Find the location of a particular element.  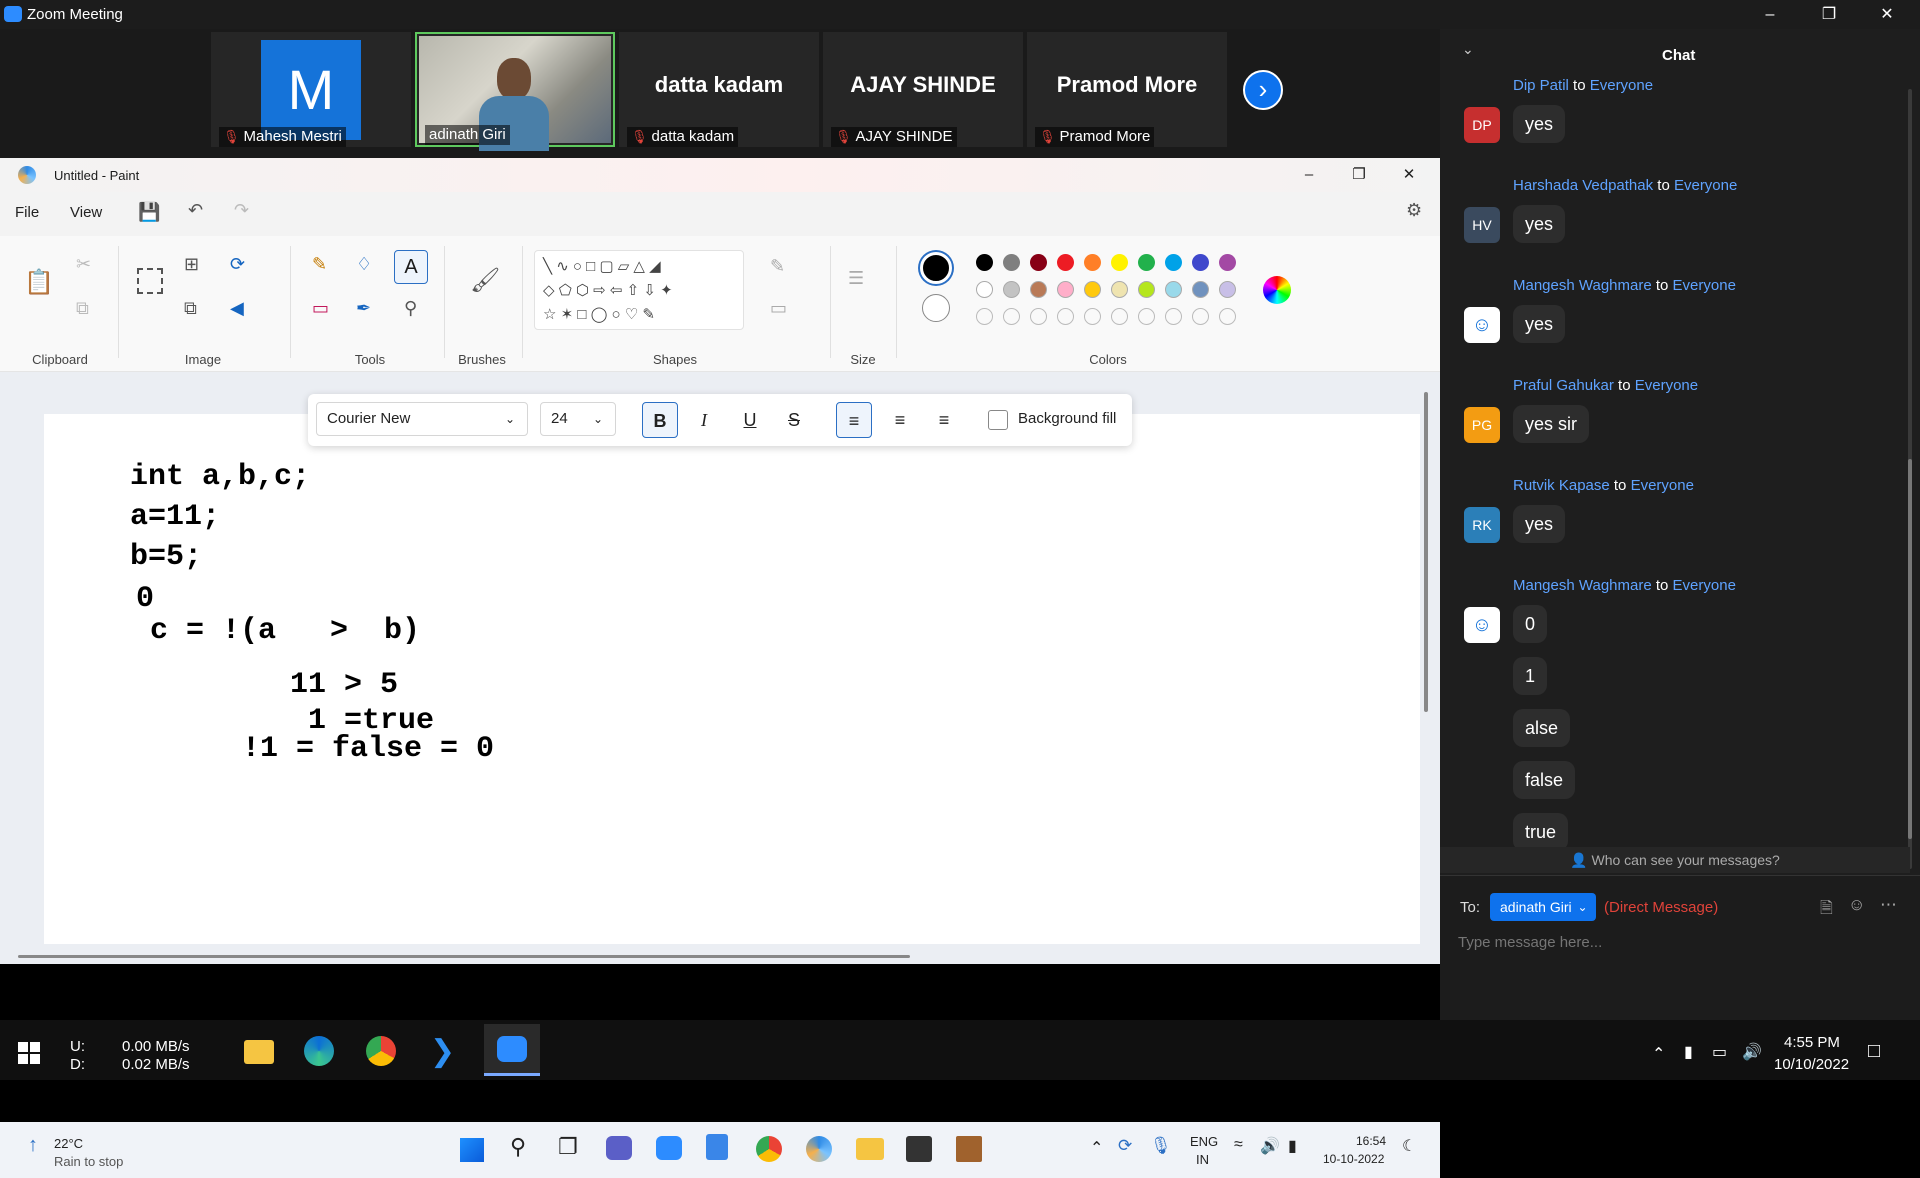

eraser-icon: ▭ is located at coordinates (320, 308).